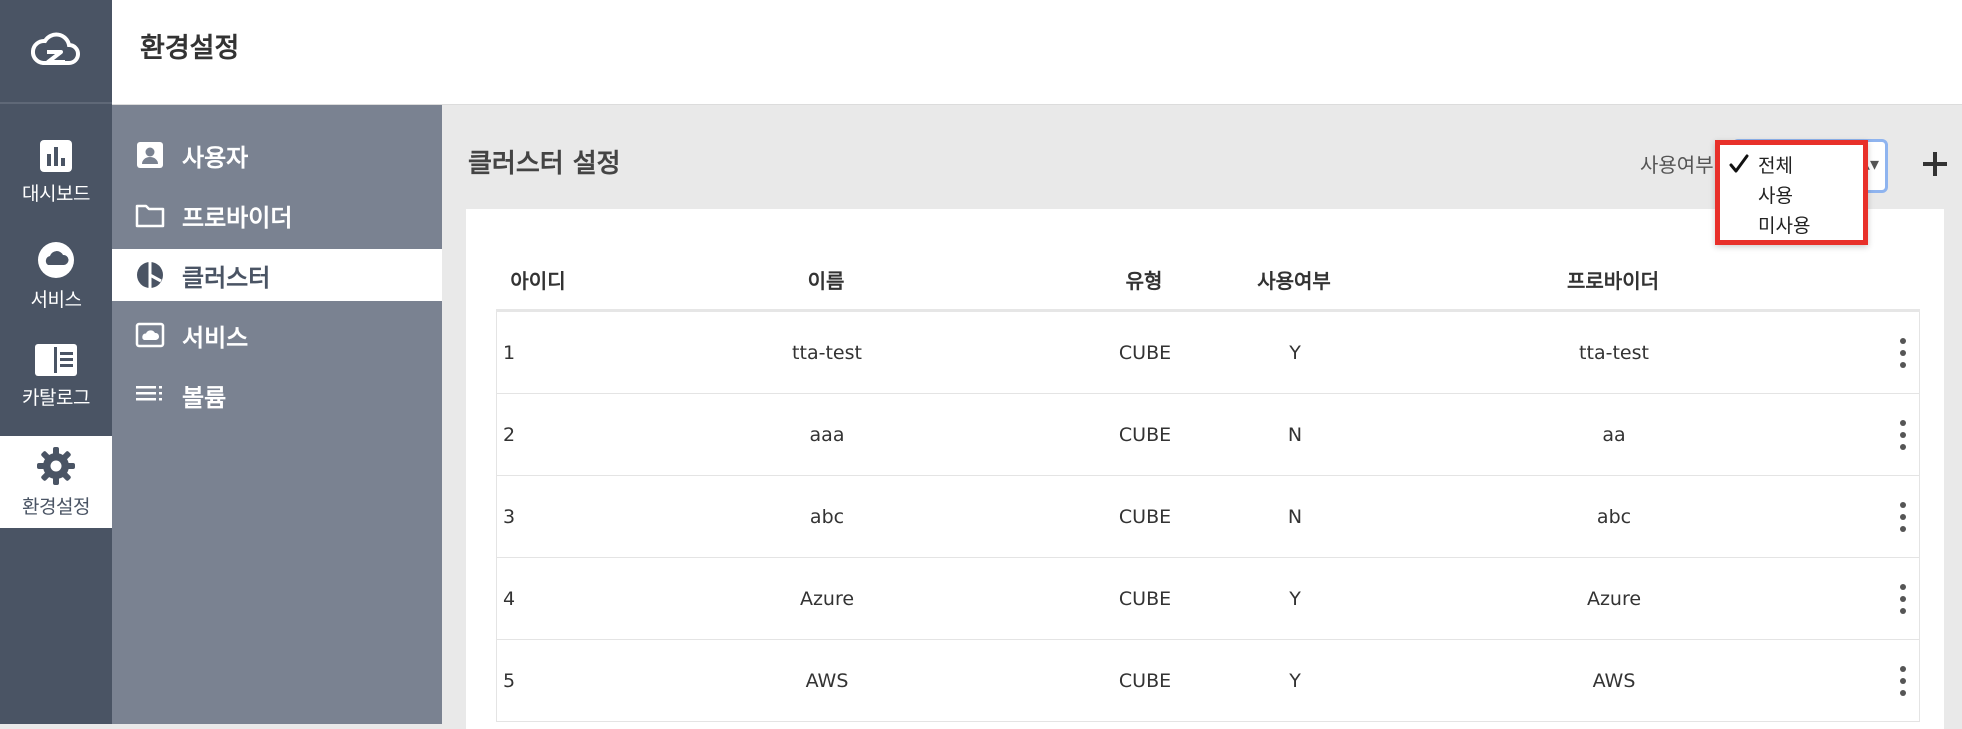 Image resolution: width=1962 pixels, height=729 pixels. Describe the element at coordinates (1614, 599) in the screenshot. I see `cell-provider: Azure` at that location.